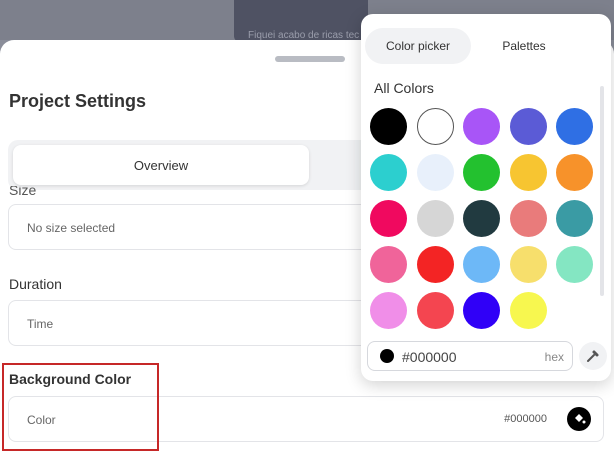 This screenshot has width=614, height=455. What do you see at coordinates (579, 419) in the screenshot?
I see `paint-bucket-icon` at bounding box center [579, 419].